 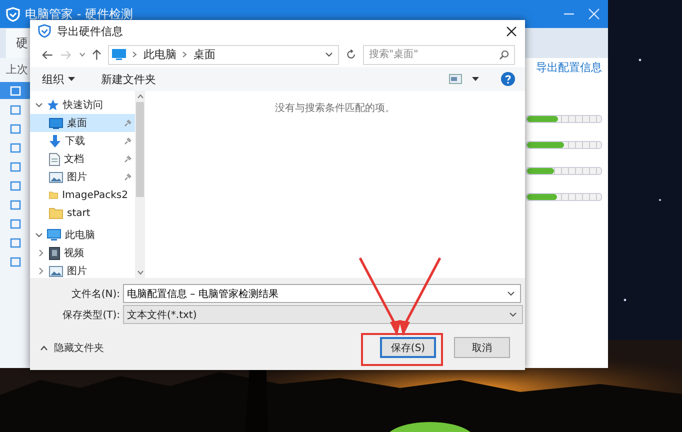 I want to click on empty-message: 没有与搜索条件匹配的项。, so click(x=335, y=109).